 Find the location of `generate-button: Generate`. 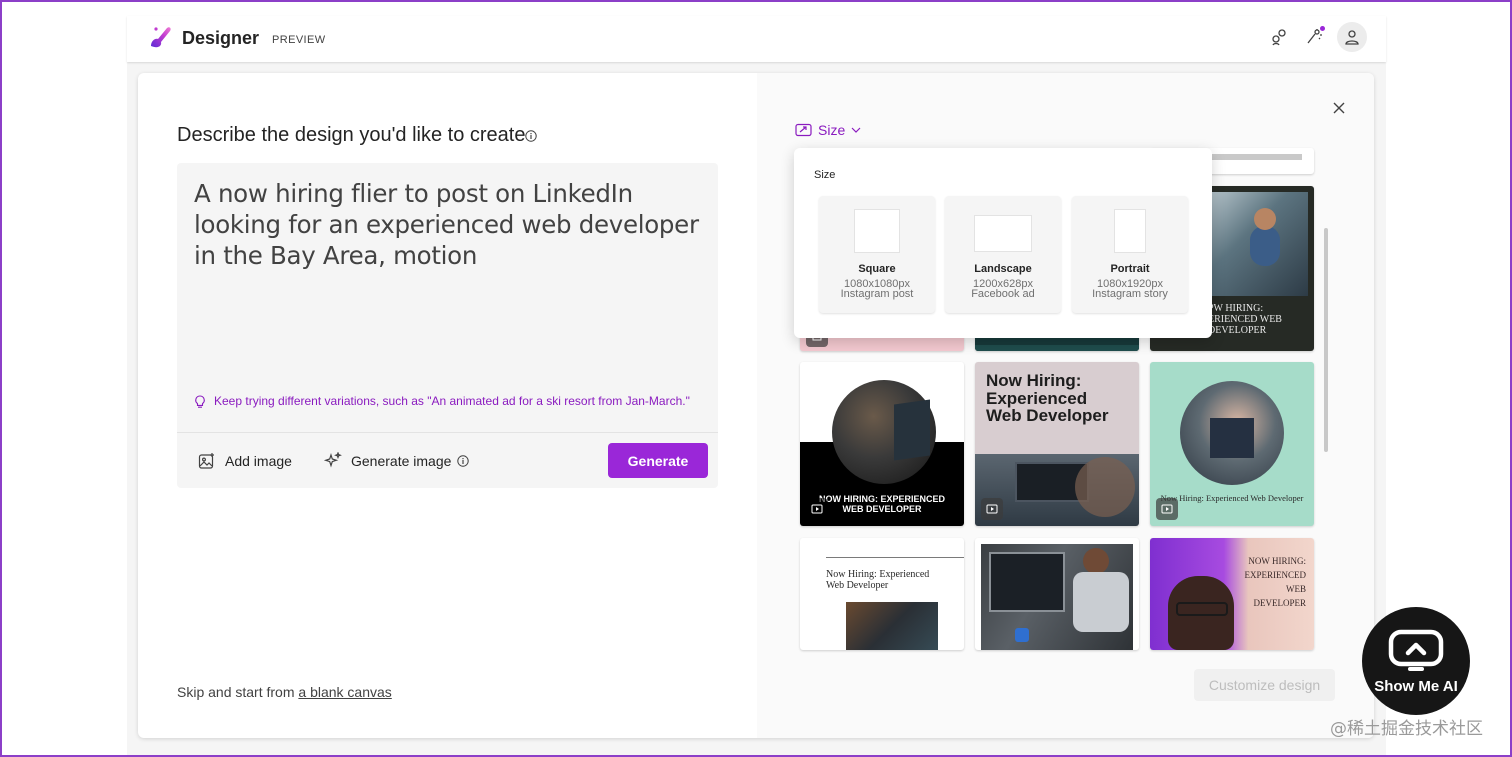

generate-button: Generate is located at coordinates (658, 460).